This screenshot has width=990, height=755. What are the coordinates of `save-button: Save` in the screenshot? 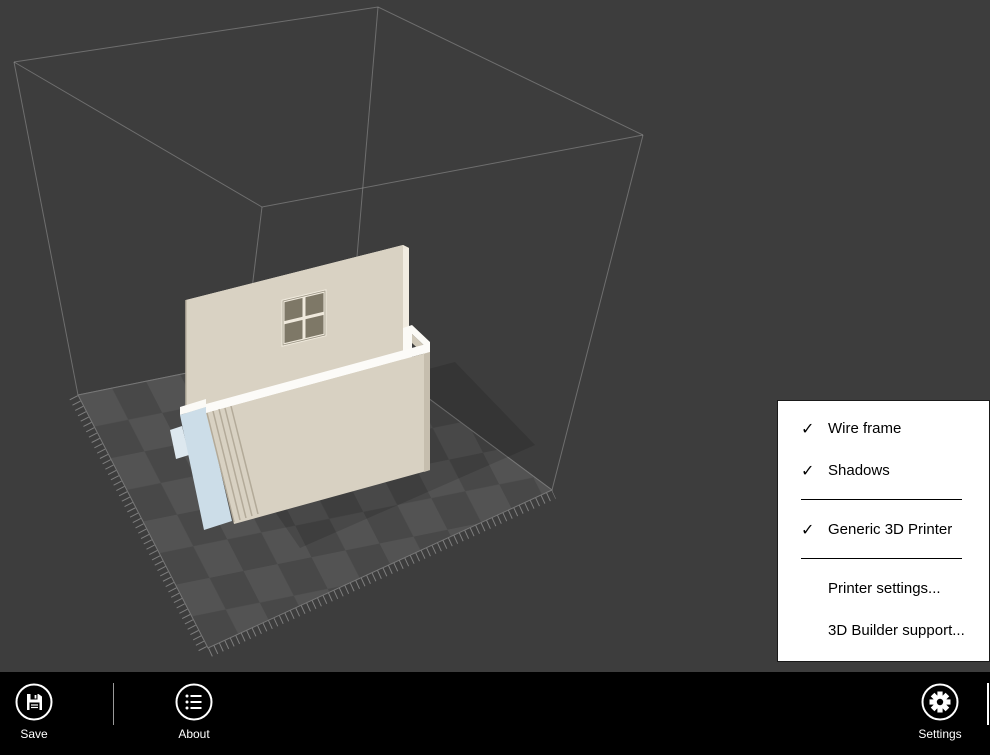 It's located at (34, 711).